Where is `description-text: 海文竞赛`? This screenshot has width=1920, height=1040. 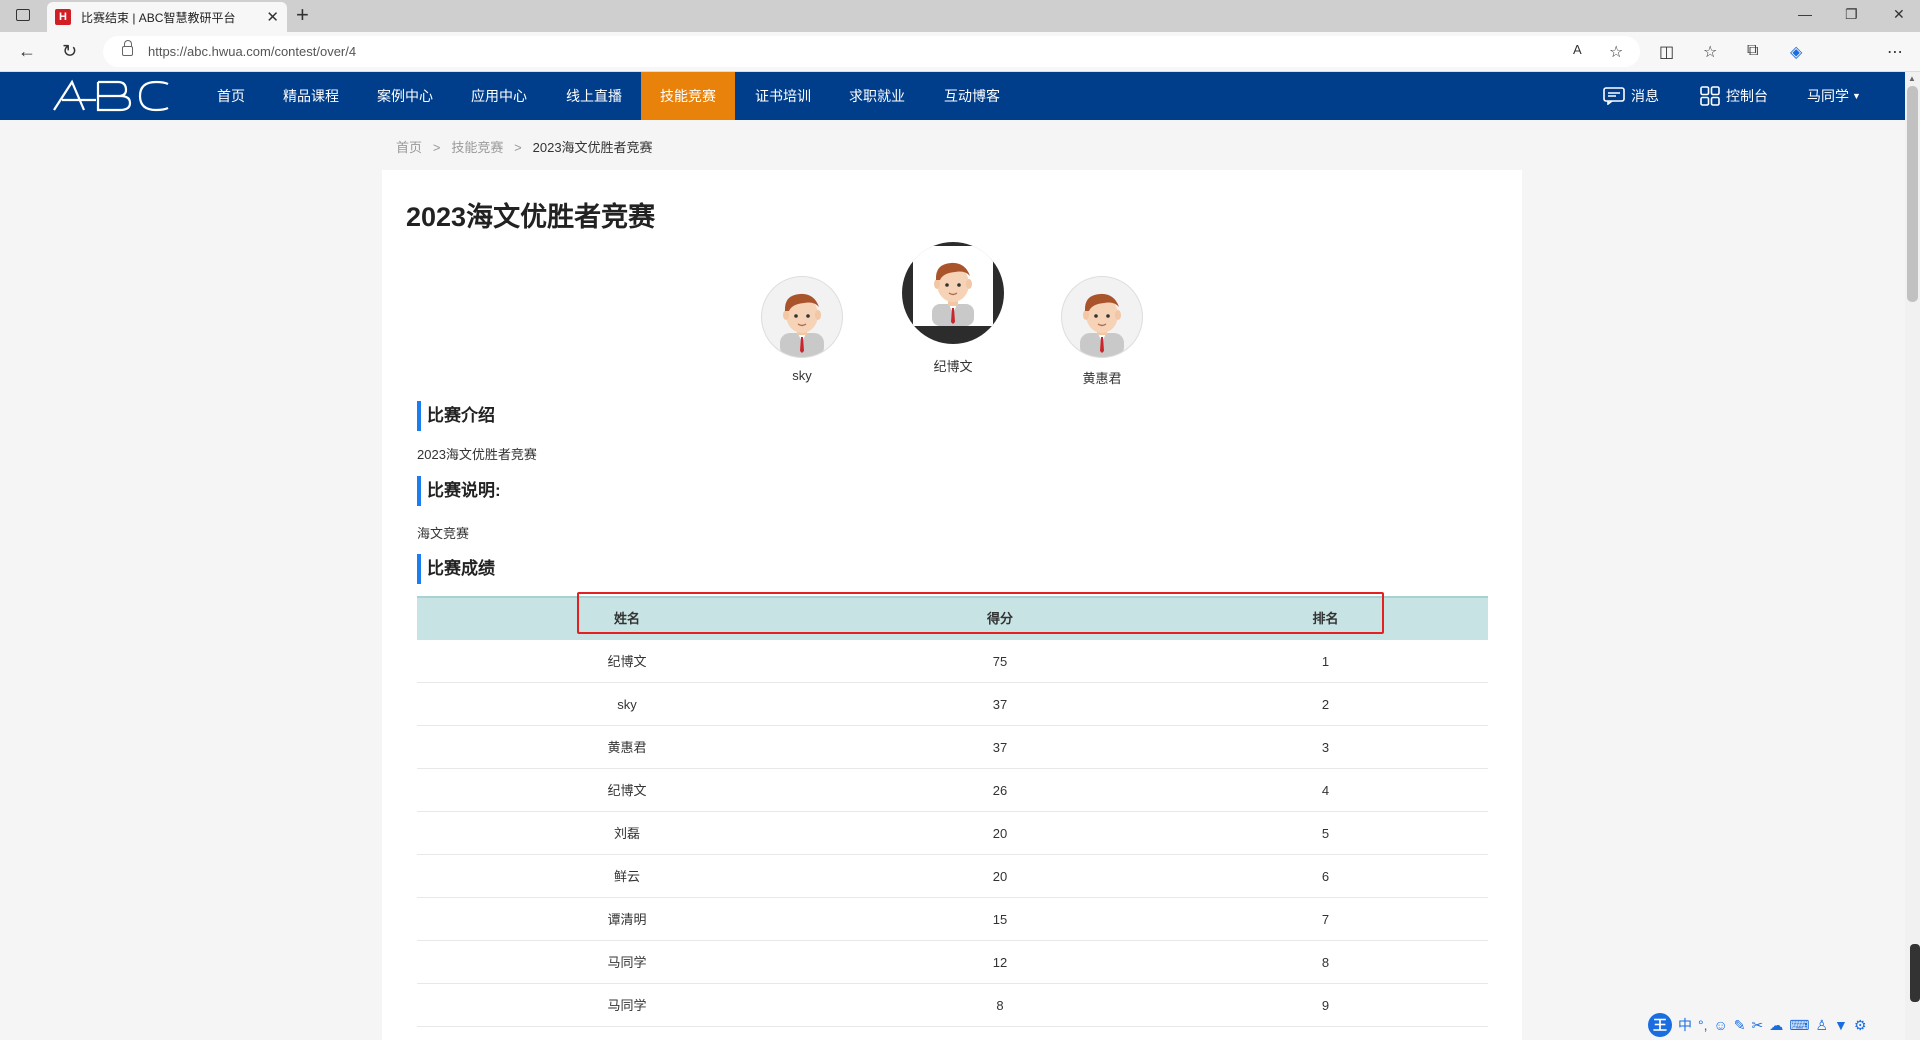 description-text: 海文竞赛 is located at coordinates (443, 533).